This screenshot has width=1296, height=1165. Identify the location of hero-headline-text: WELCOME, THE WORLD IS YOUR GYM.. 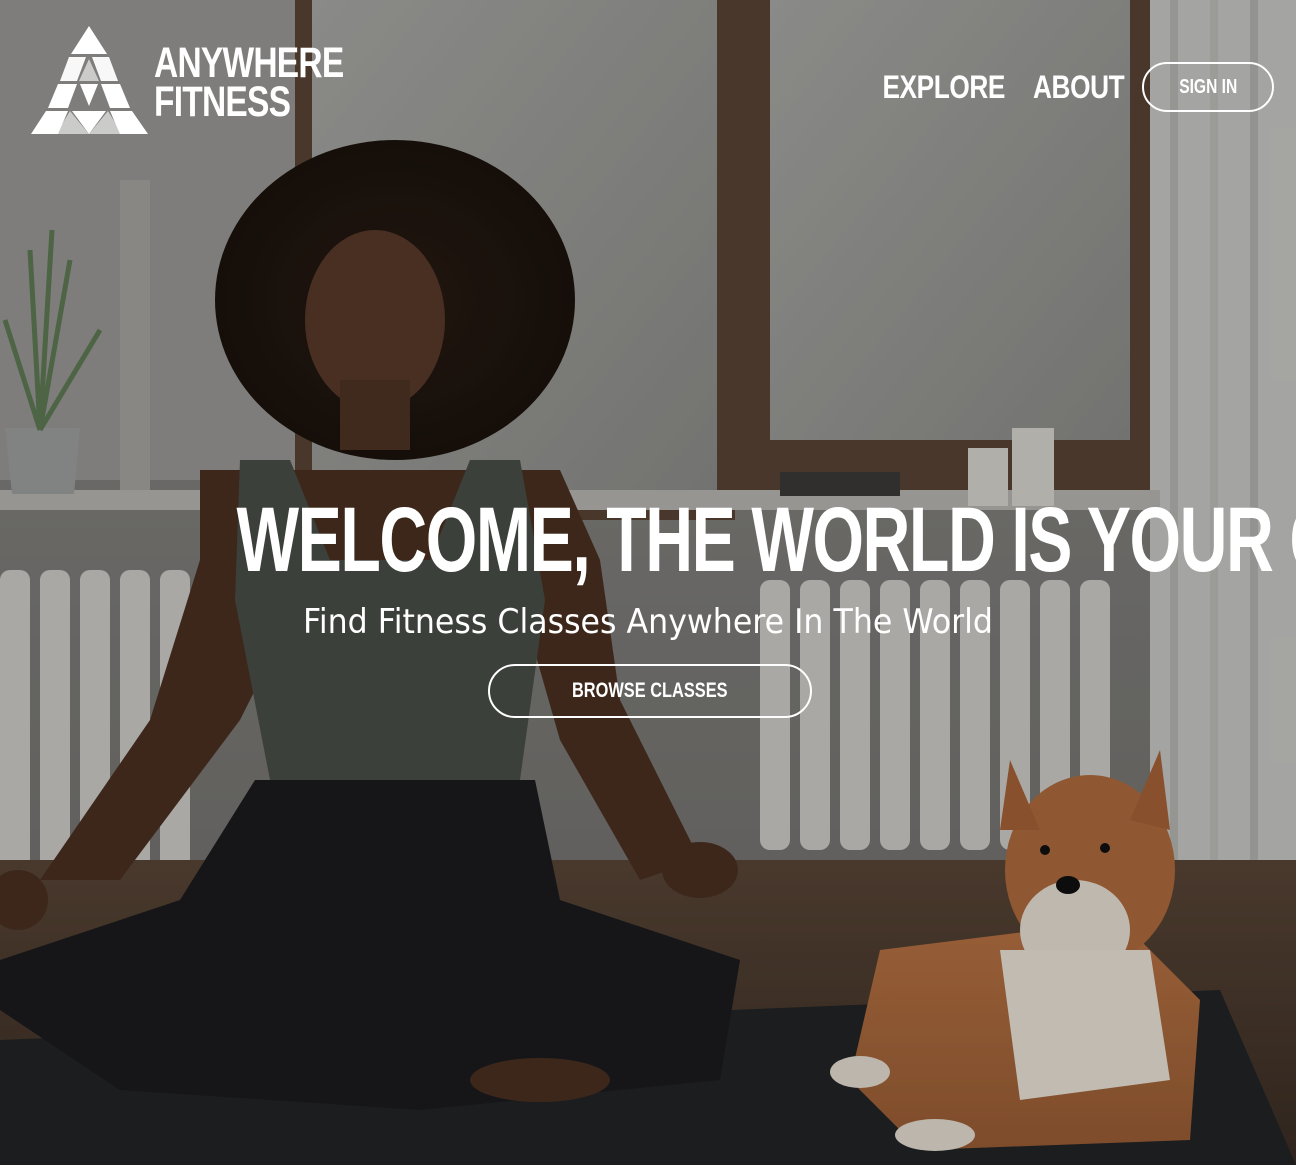
(766, 540).